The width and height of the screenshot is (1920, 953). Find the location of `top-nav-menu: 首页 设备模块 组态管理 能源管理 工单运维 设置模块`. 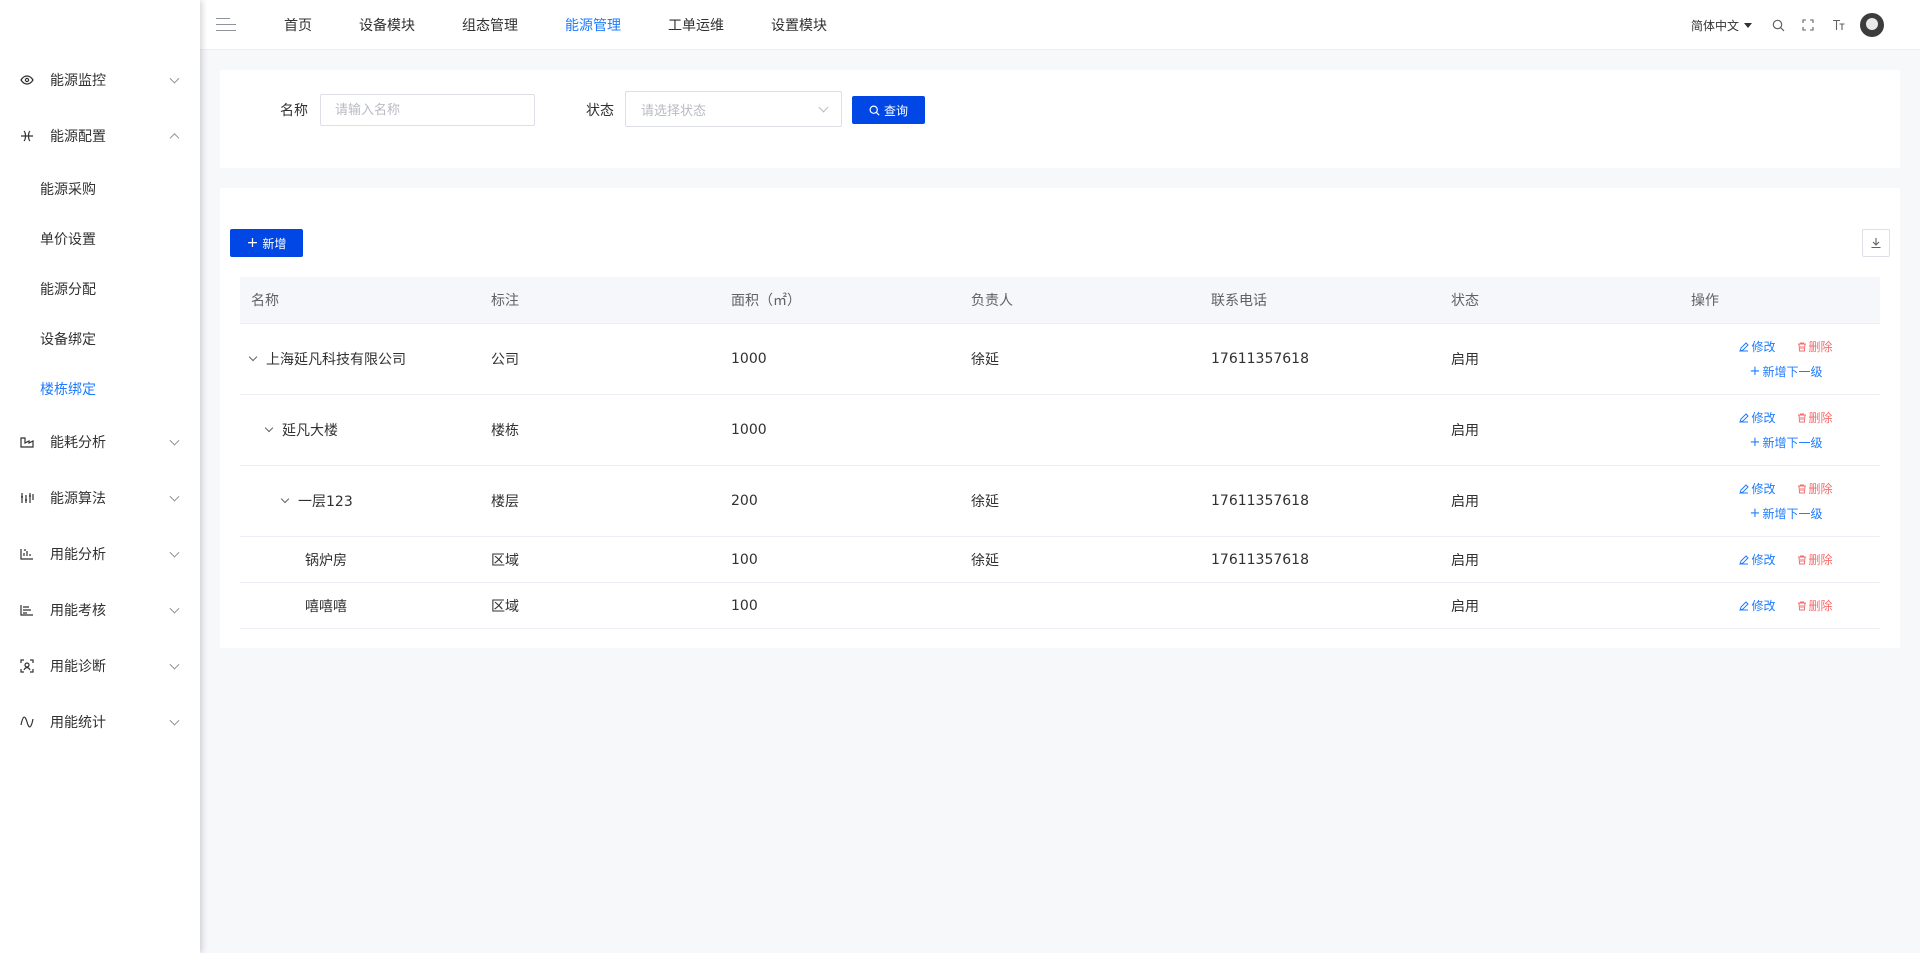

top-nav-menu: 首页 设备模块 组态管理 能源管理 工单运维 设置模块 is located at coordinates (579, 25).